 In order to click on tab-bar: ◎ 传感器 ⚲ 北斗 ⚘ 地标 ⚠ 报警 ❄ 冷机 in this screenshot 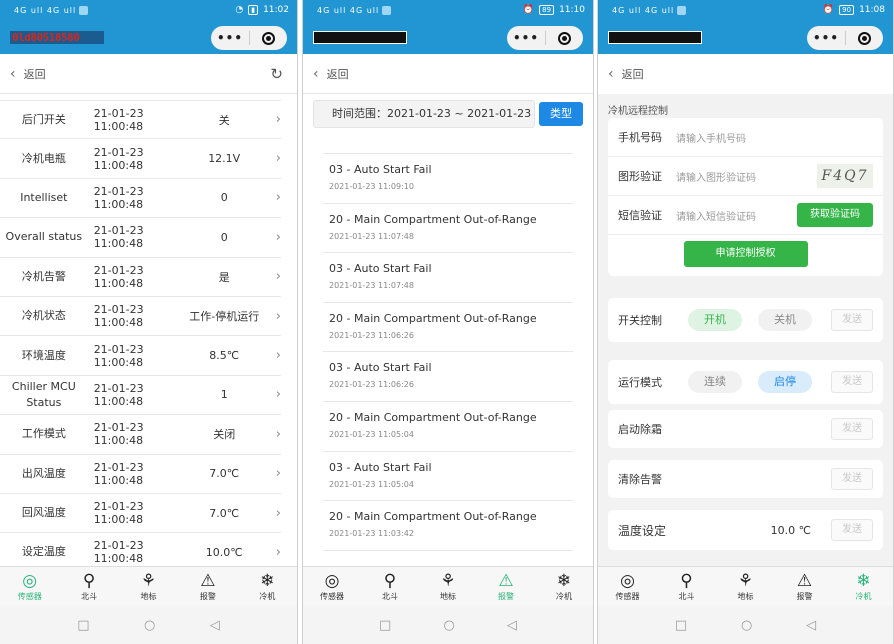, I will do `click(448, 586)`.